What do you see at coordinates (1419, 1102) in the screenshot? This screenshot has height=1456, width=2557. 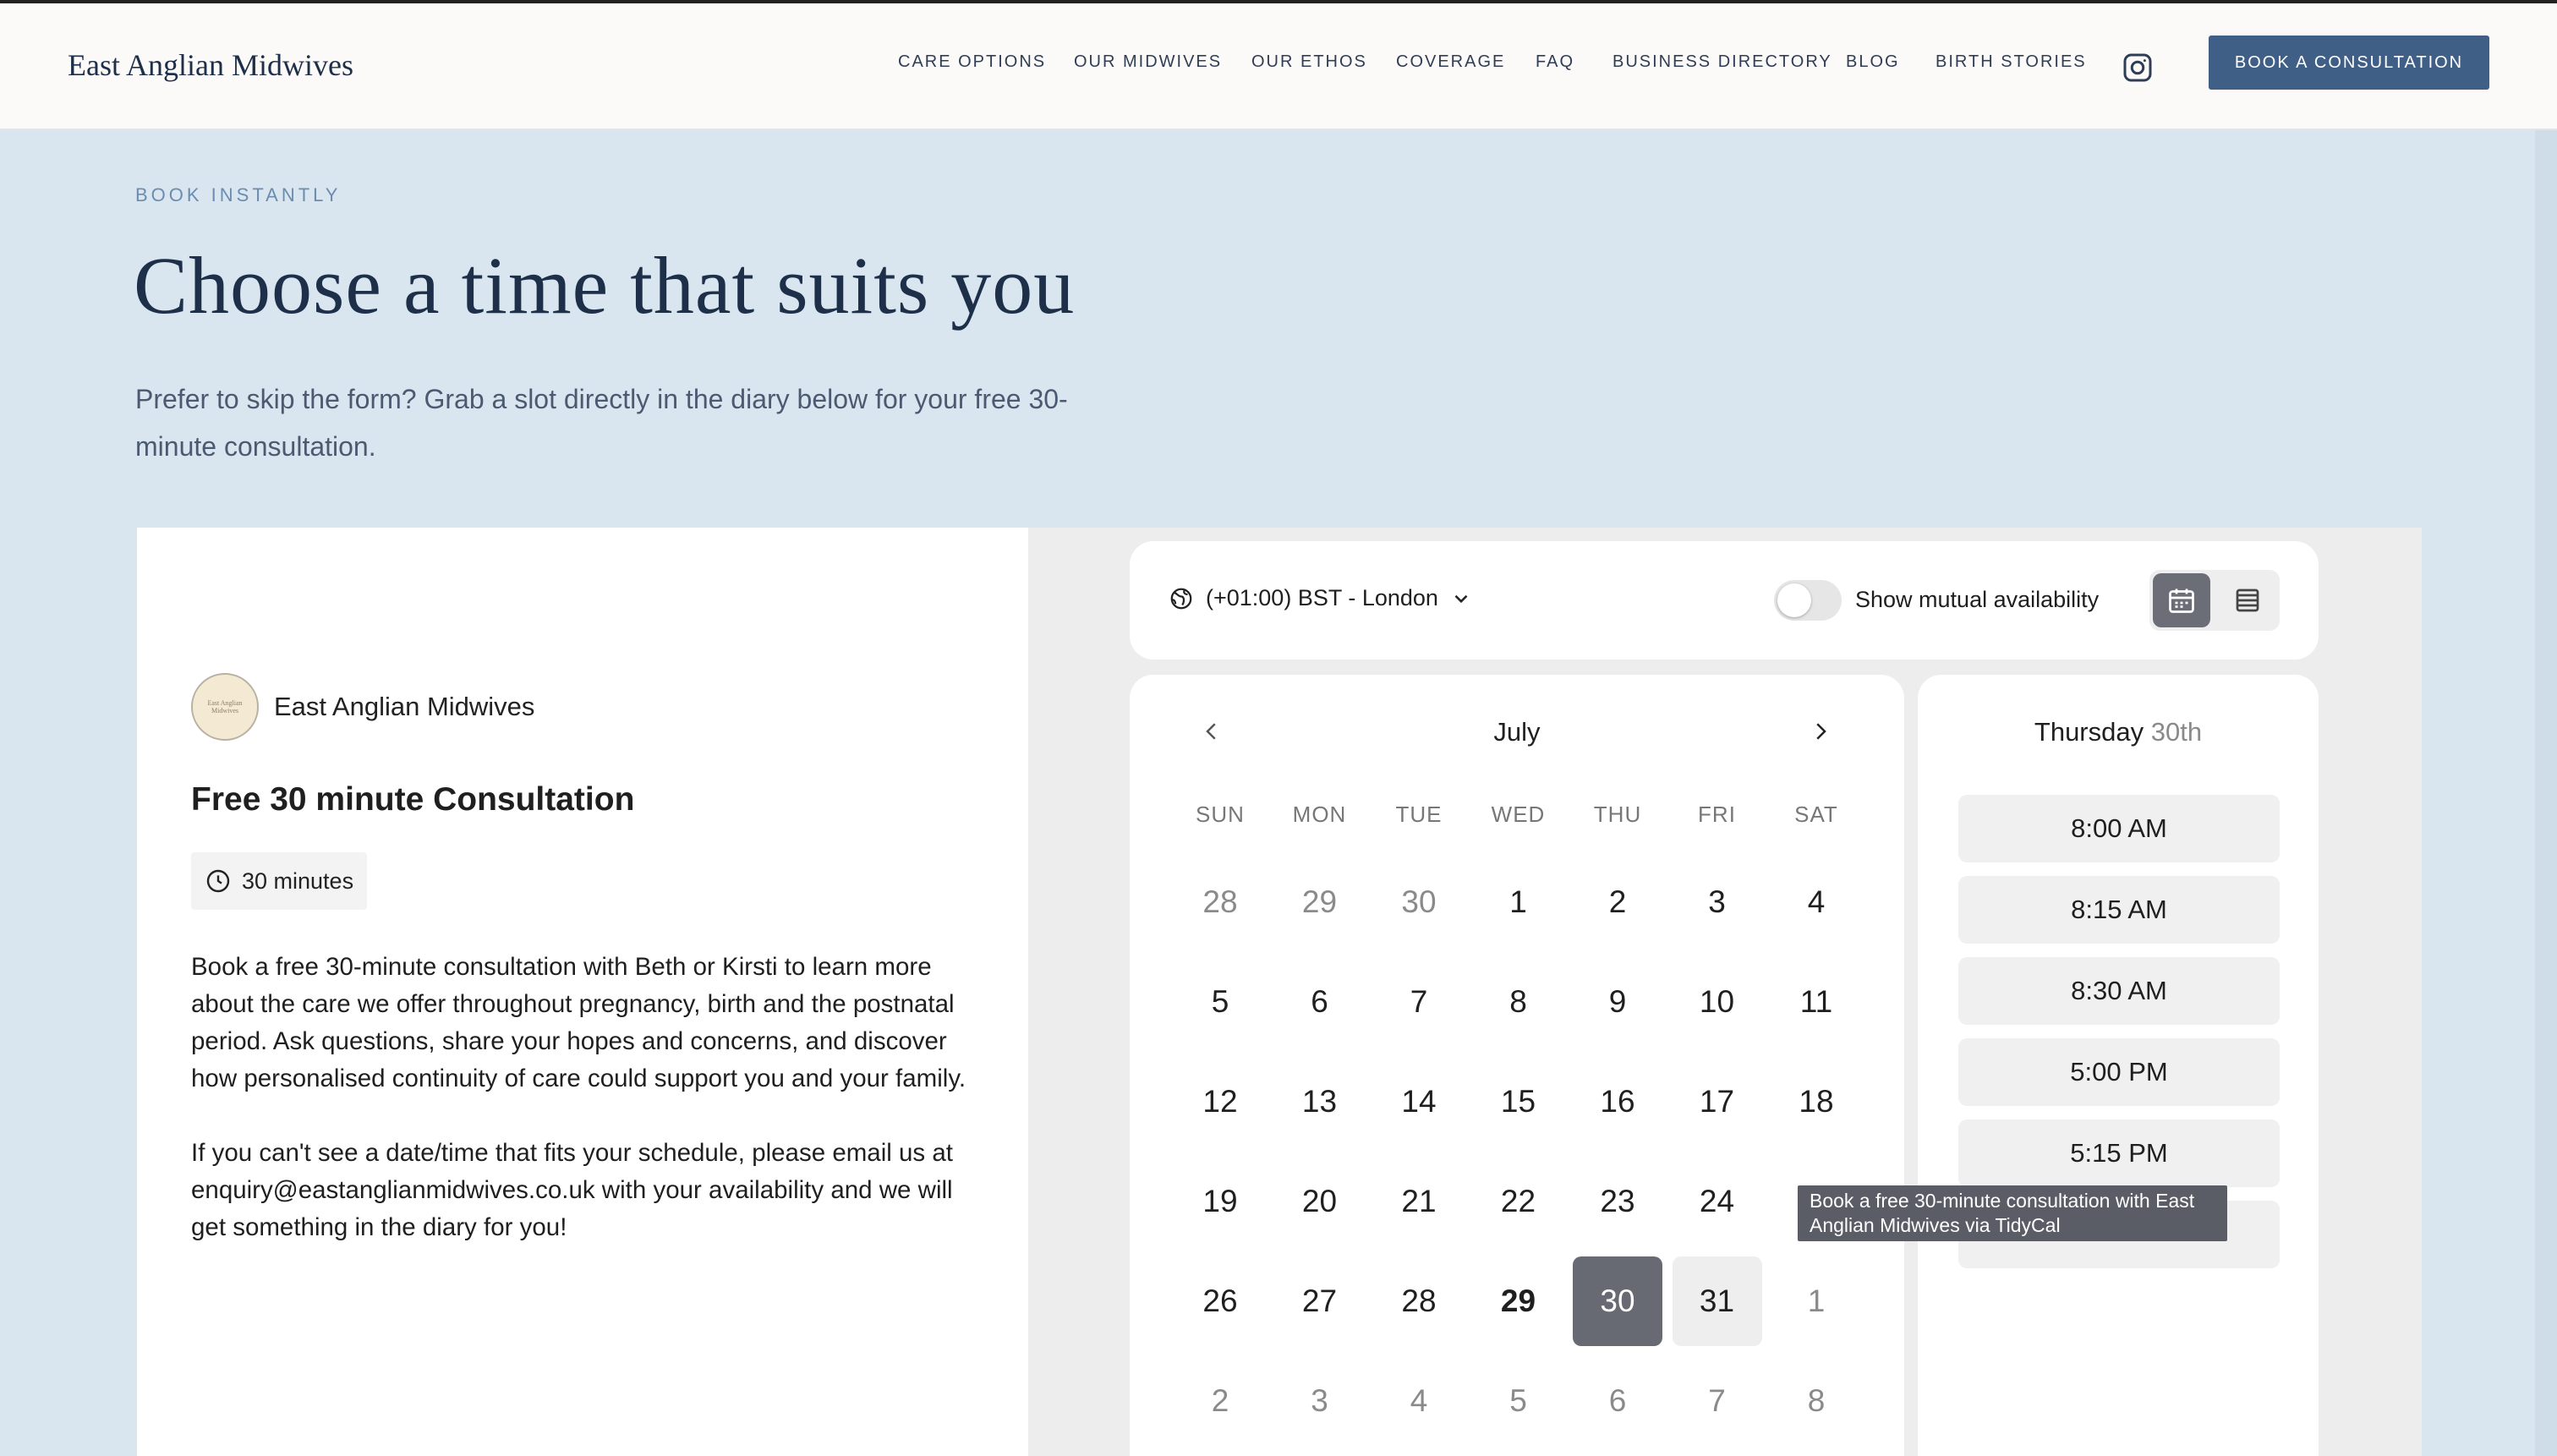 I see `calendar-day: 14` at bounding box center [1419, 1102].